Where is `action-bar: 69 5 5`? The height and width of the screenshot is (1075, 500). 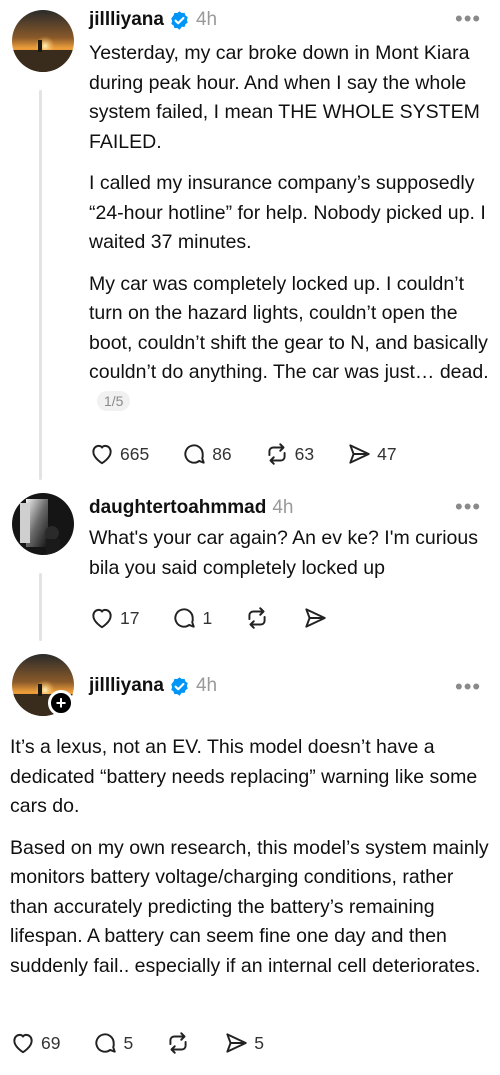
action-bar: 69 5 5 is located at coordinates (153, 1043).